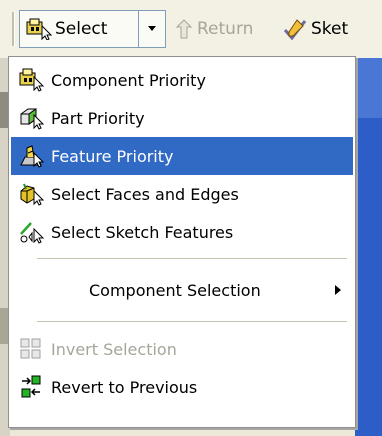 The image size is (382, 436). What do you see at coordinates (142, 232) in the screenshot?
I see `menu-item-label: Select Sketch Features` at bounding box center [142, 232].